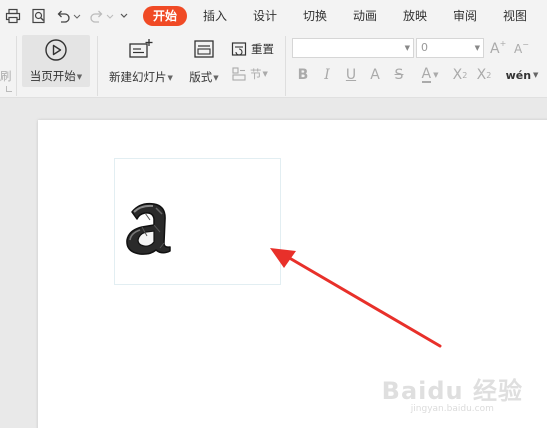  I want to click on baidu-watermark: Baidu 经验 jingyan.baidu.com, so click(452, 392).